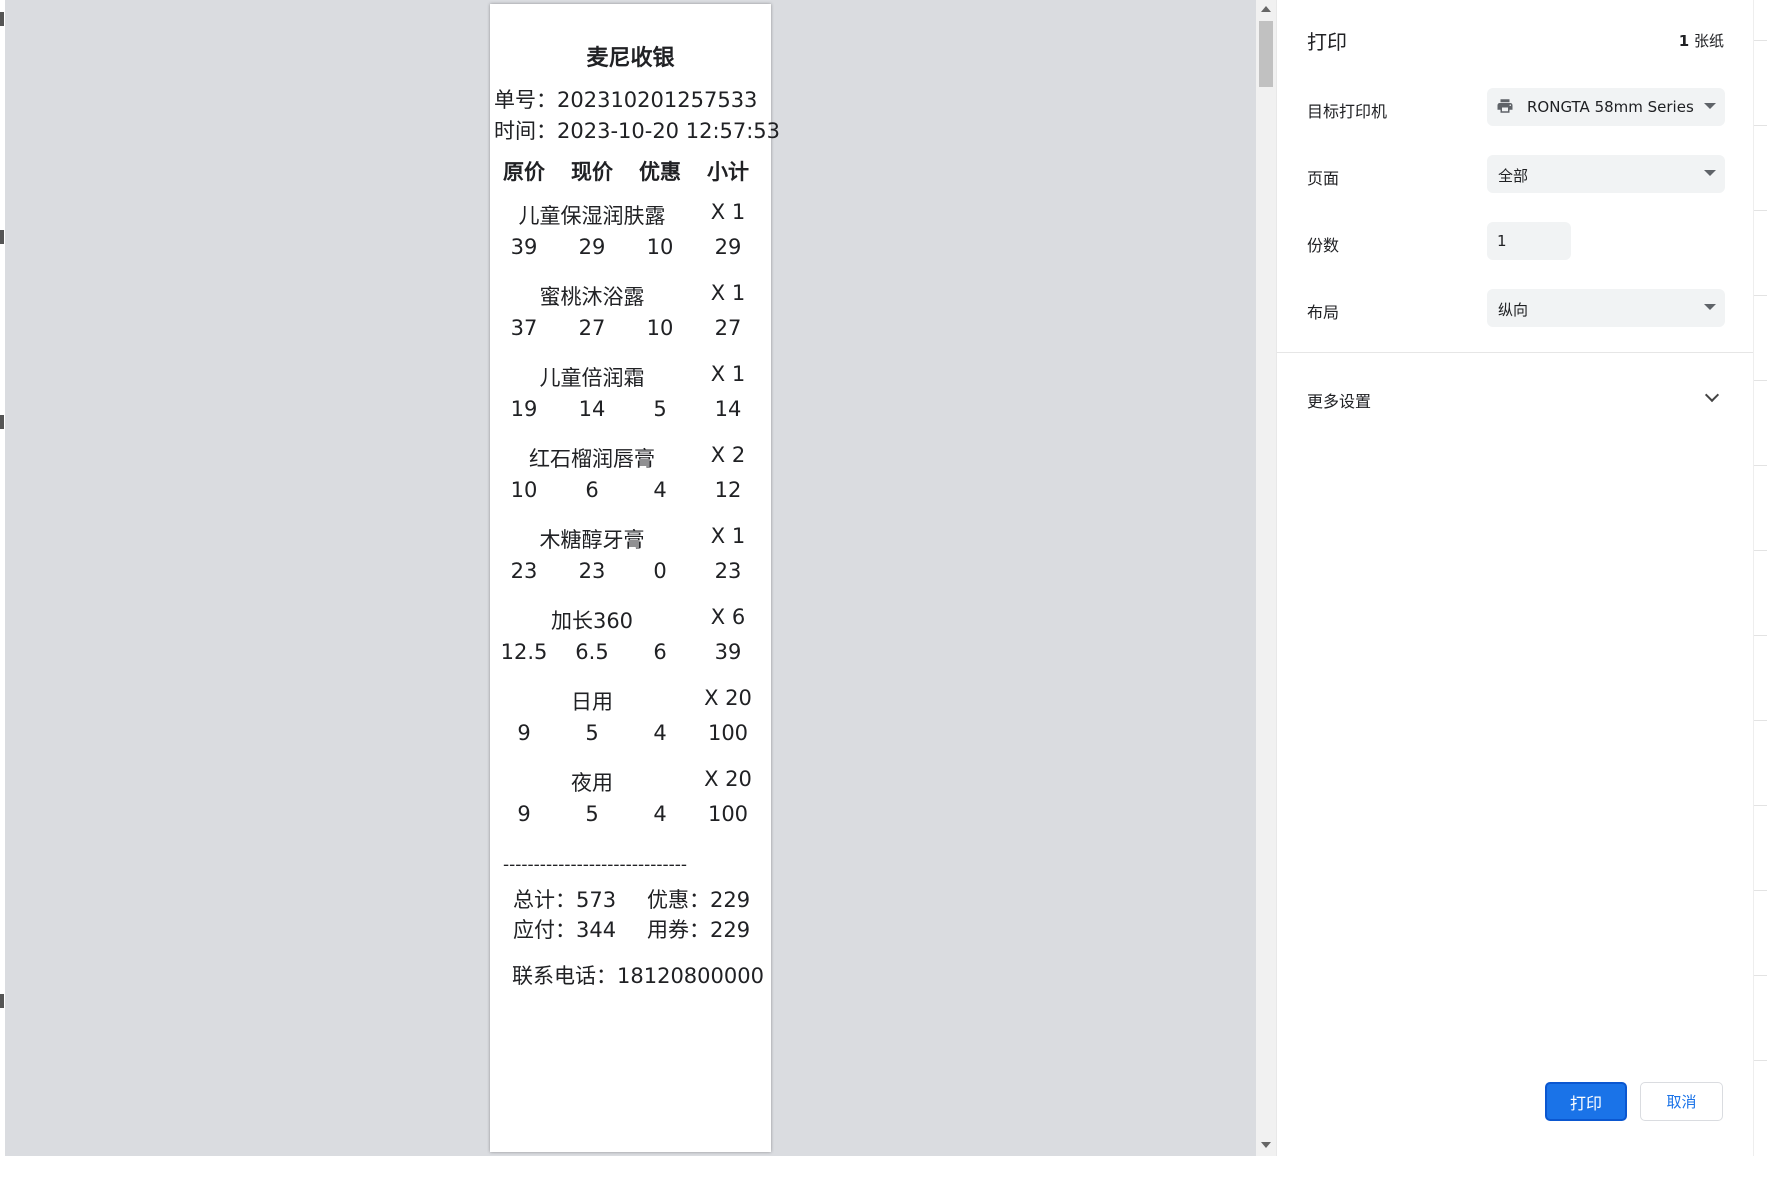 This screenshot has width=1767, height=1179. I want to click on receipt-title: 麦尼收银, so click(630, 58).